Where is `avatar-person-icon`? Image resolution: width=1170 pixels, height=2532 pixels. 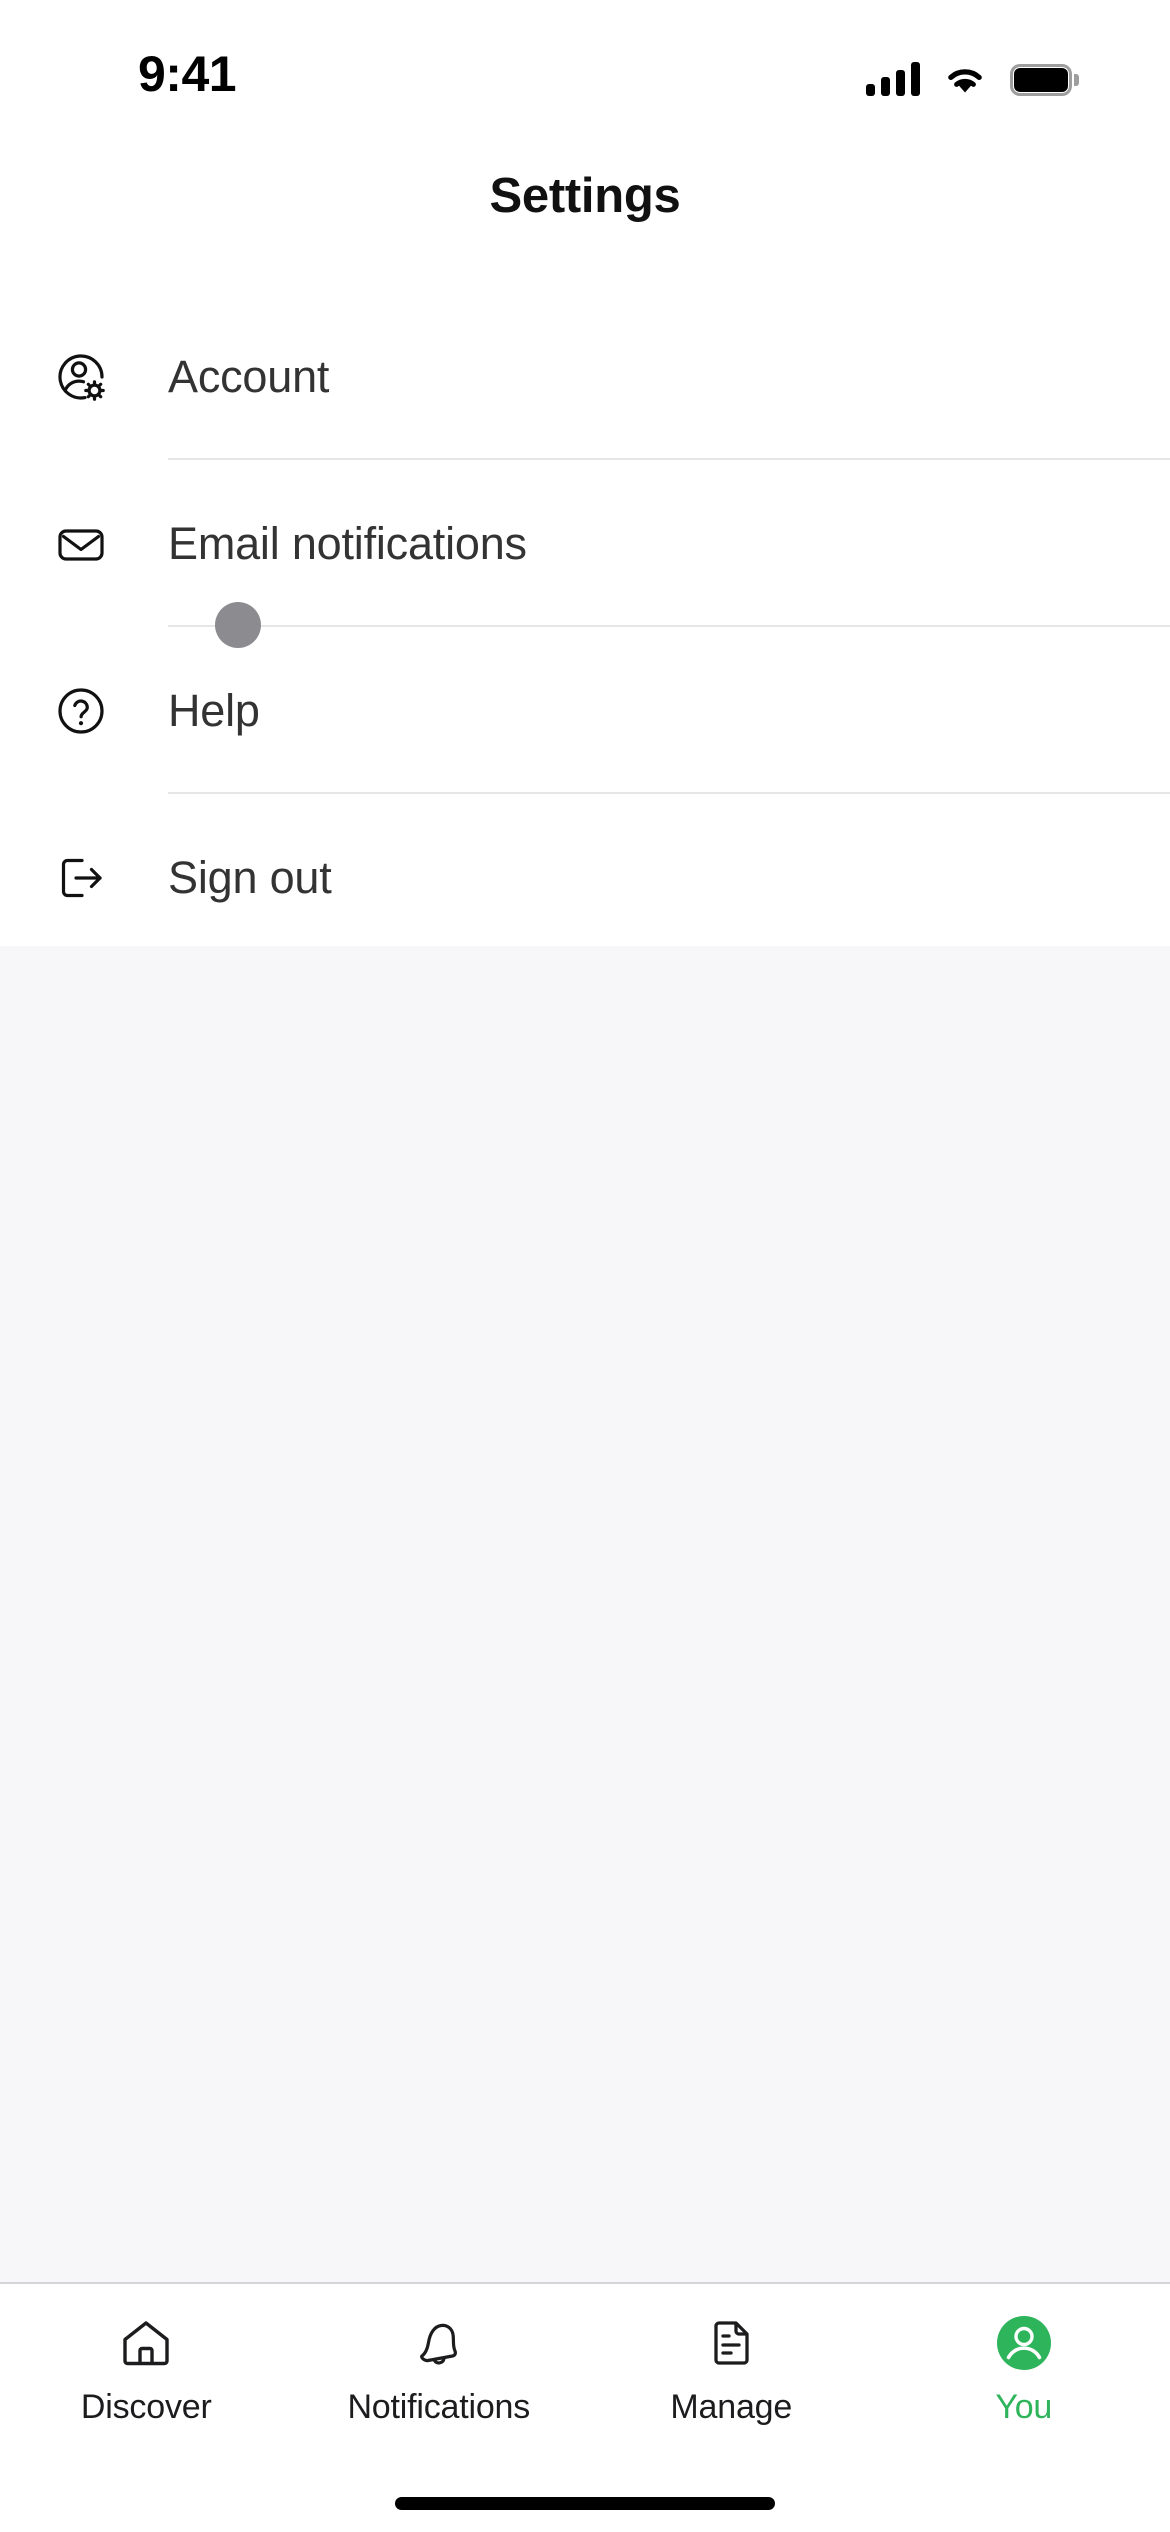
avatar-person-icon is located at coordinates (1024, 2343).